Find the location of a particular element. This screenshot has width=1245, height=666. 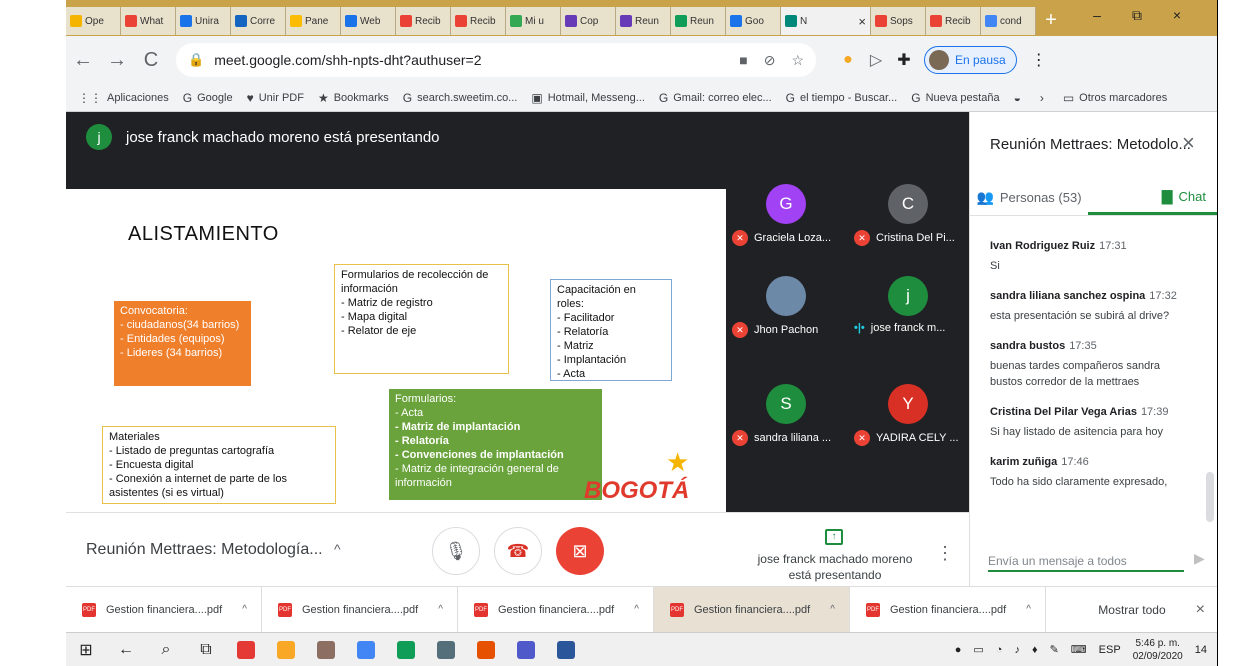

windows-start-icon: ⊞ is located at coordinates (86, 650).